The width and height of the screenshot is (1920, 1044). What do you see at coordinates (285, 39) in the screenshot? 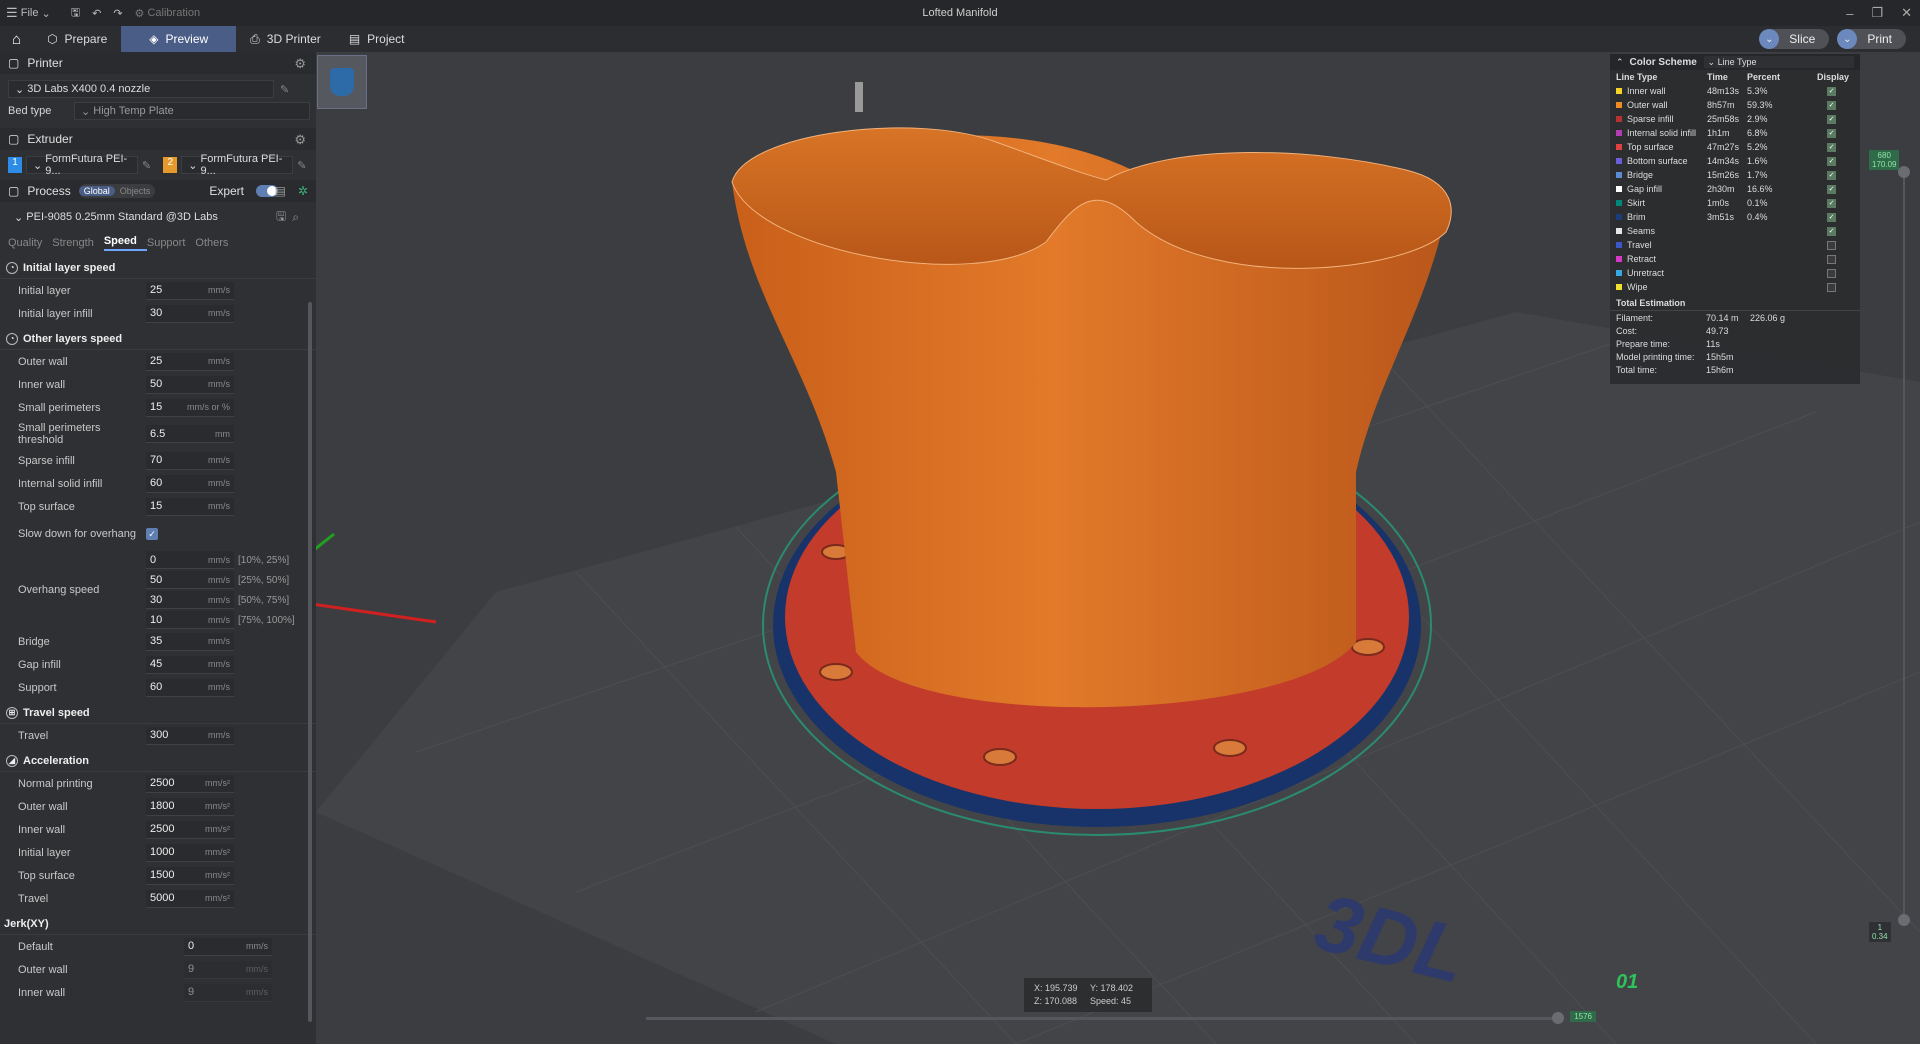
I see `tab-3d-printer: ⎙ 3D Printer` at bounding box center [285, 39].